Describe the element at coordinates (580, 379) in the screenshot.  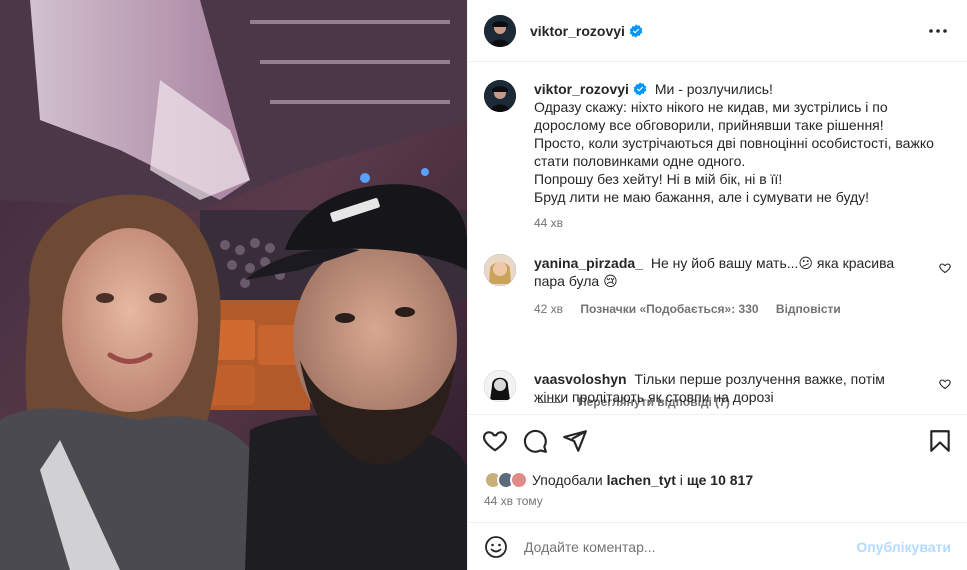
I see `commenter-username: vaasvoloshyn` at that location.